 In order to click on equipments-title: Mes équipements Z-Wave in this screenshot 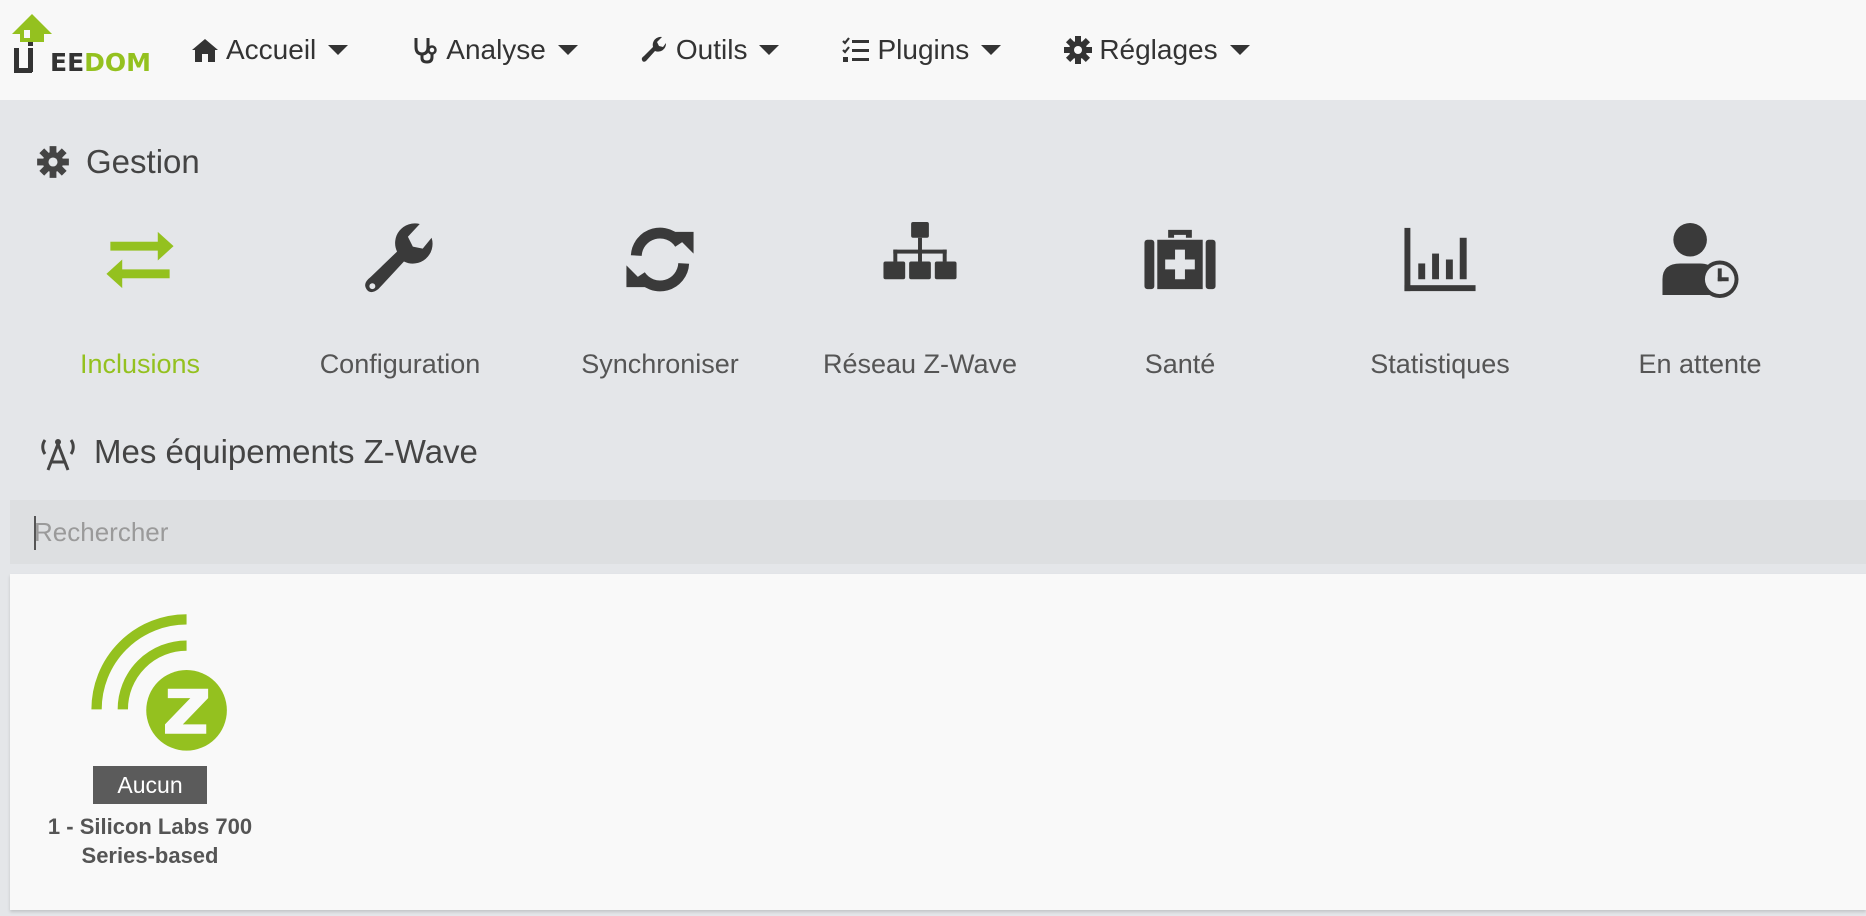, I will do `click(257, 452)`.